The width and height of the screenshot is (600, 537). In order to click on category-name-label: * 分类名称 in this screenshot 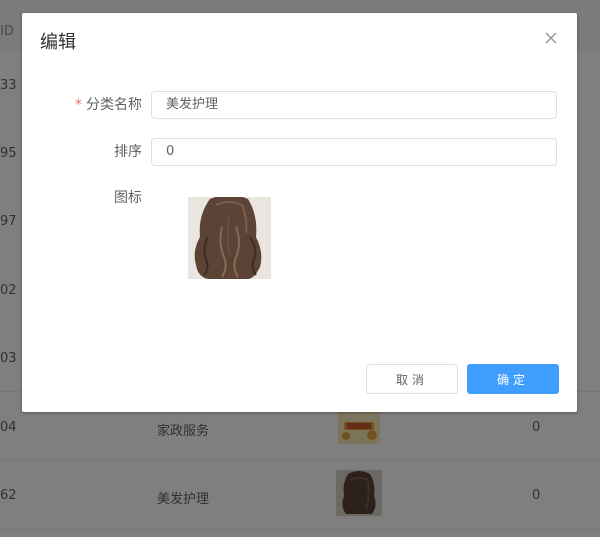, I will do `click(108, 105)`.